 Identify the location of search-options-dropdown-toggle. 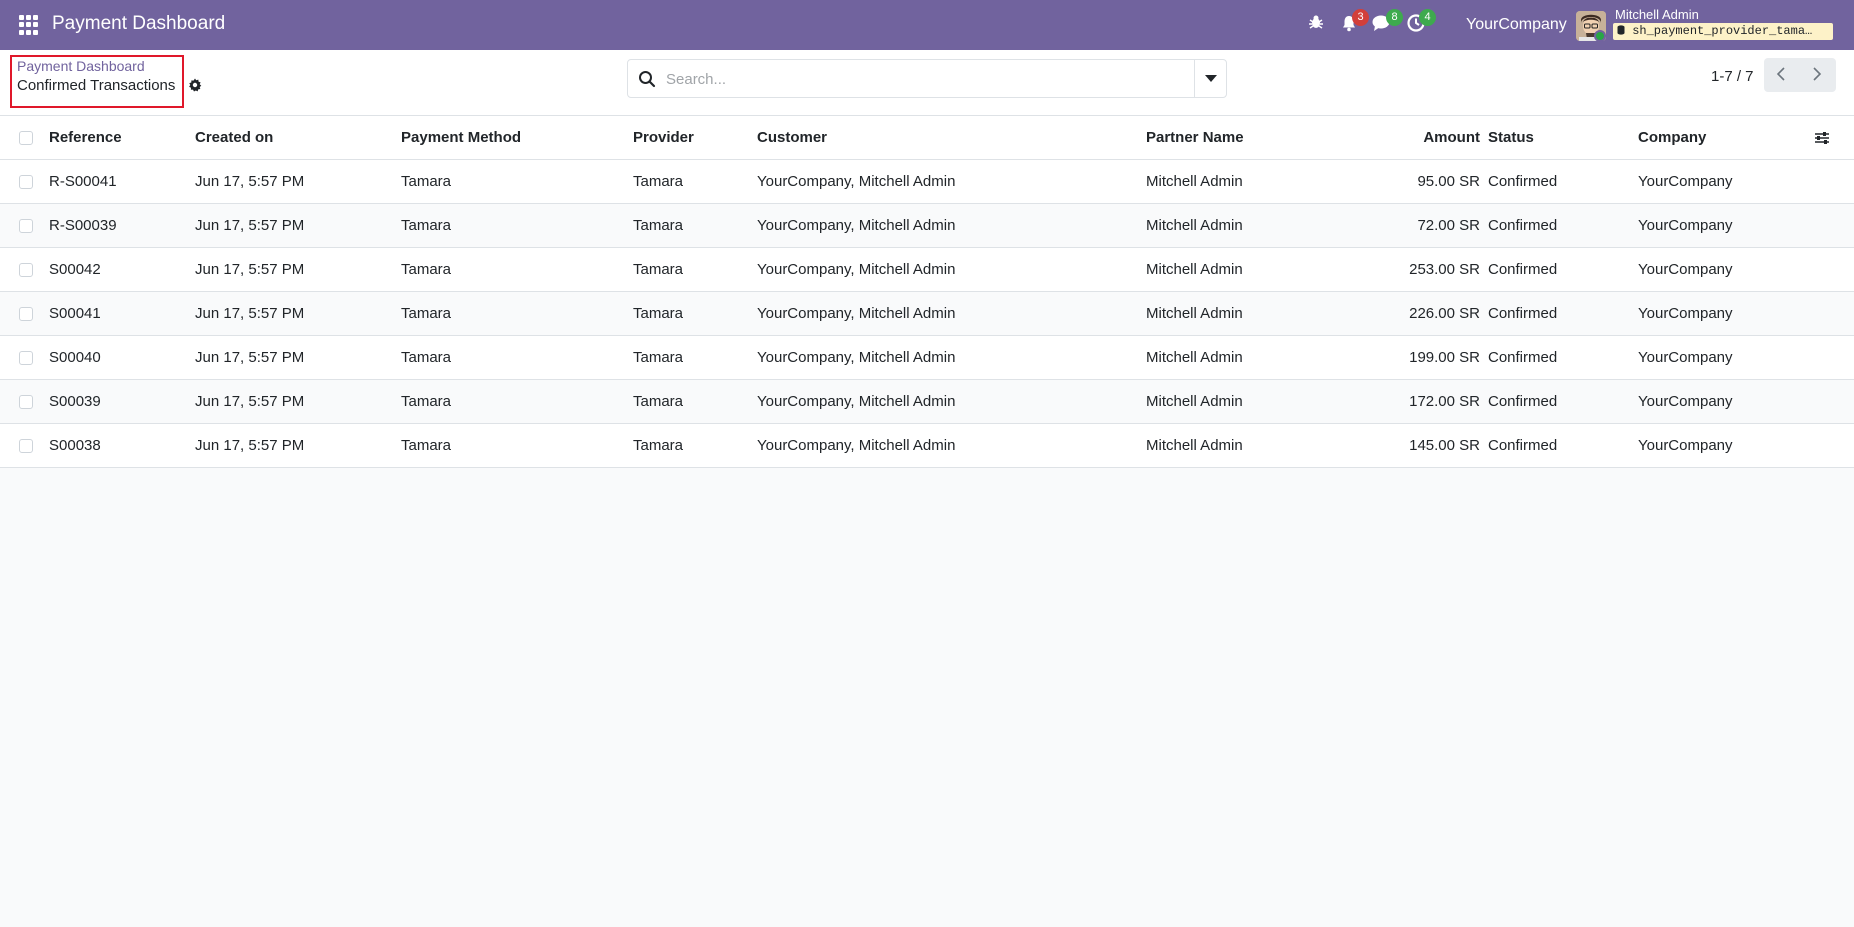
(1210, 78).